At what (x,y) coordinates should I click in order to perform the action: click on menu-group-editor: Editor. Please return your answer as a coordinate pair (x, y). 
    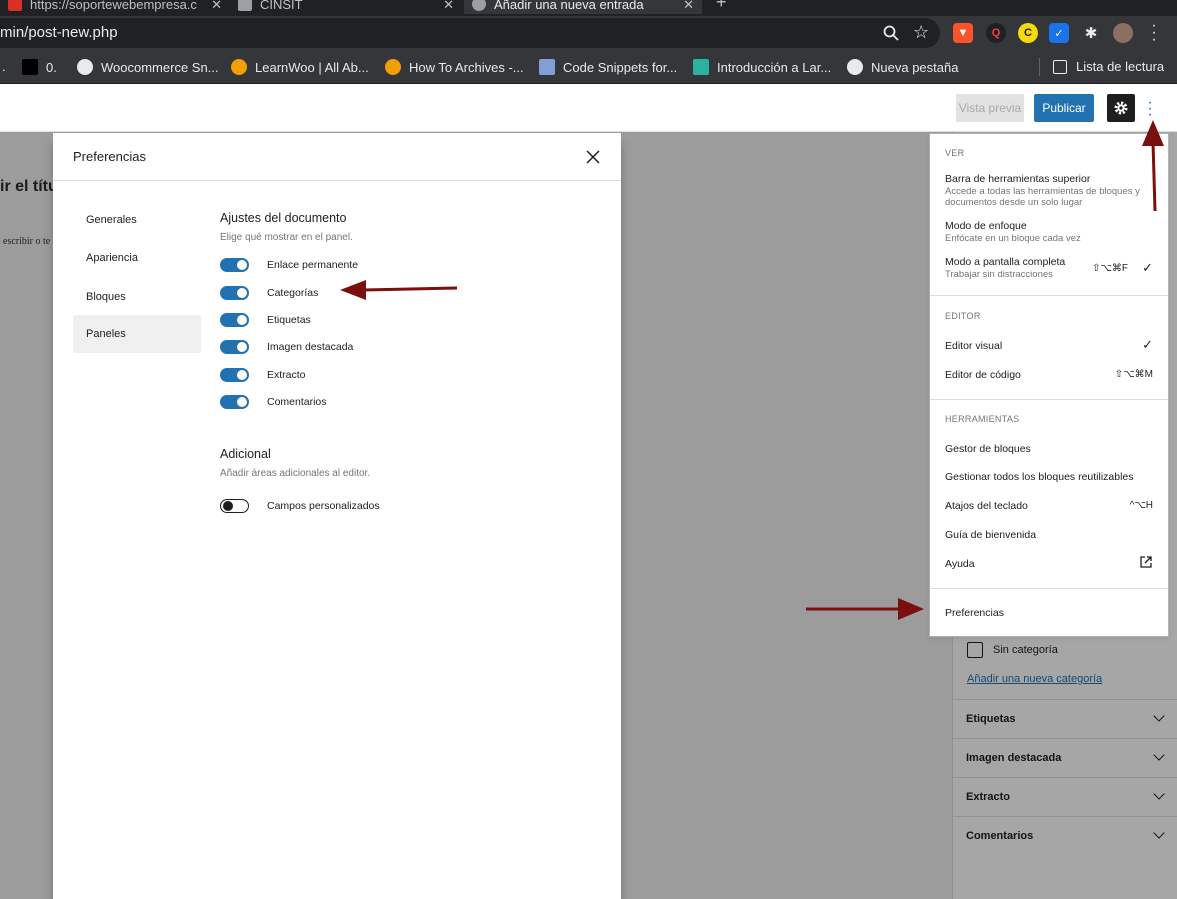
    Looking at the image, I should click on (963, 316).